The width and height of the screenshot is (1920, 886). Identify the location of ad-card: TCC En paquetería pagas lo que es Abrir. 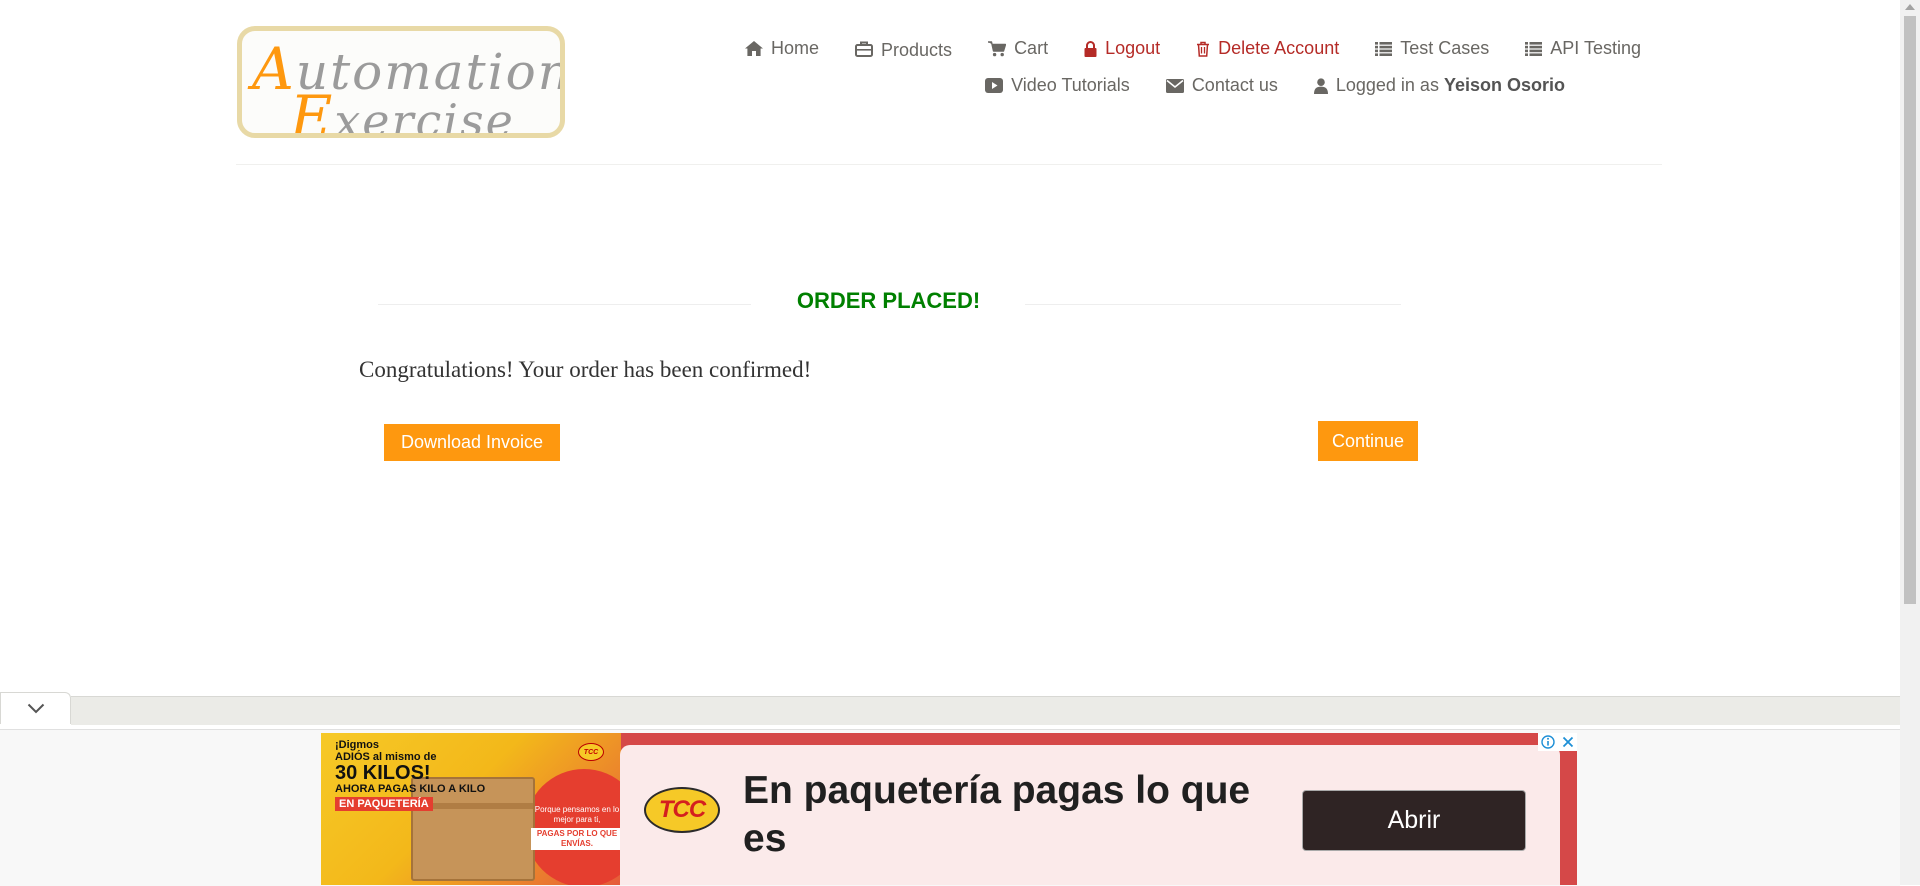
(1090, 815).